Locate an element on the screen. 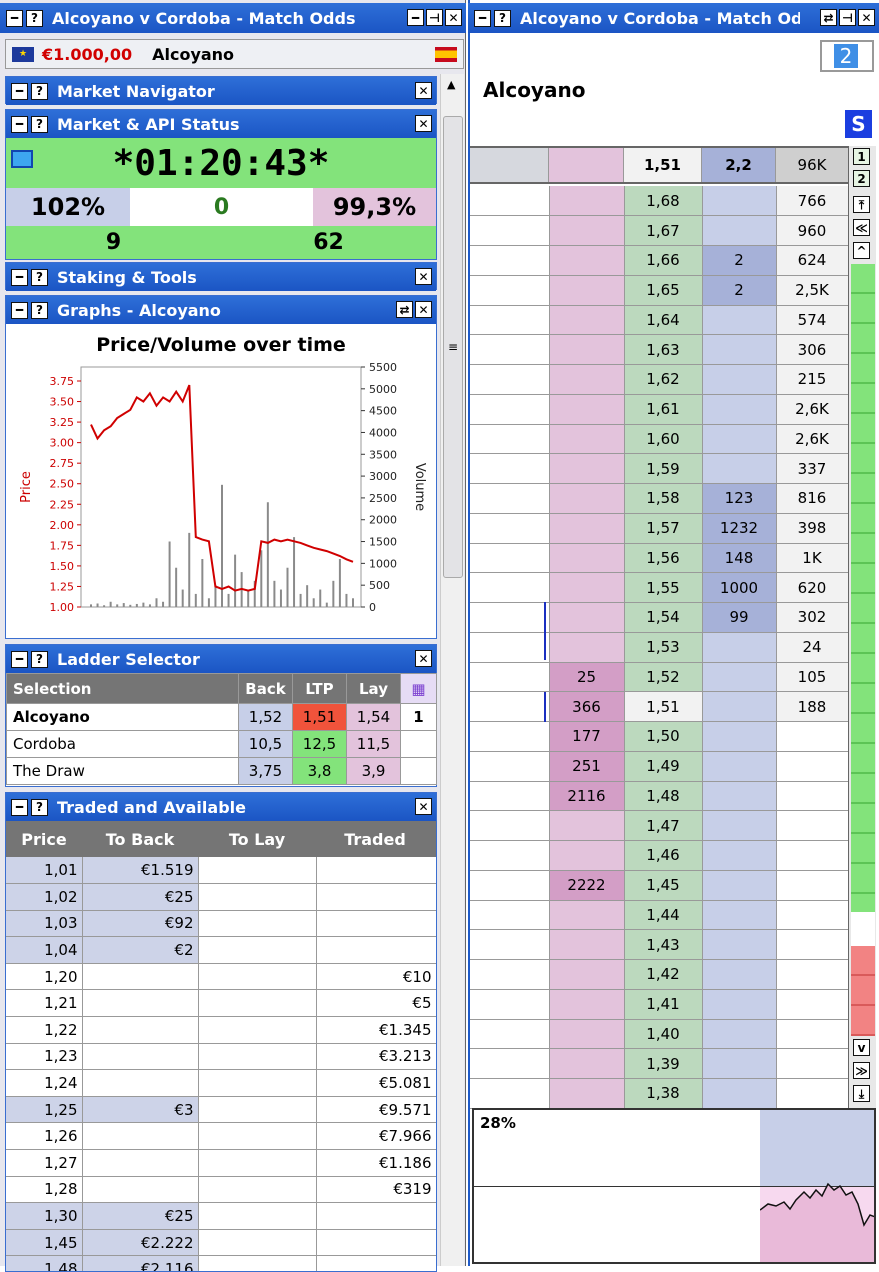  back-cell: 251 is located at coordinates (587, 766).